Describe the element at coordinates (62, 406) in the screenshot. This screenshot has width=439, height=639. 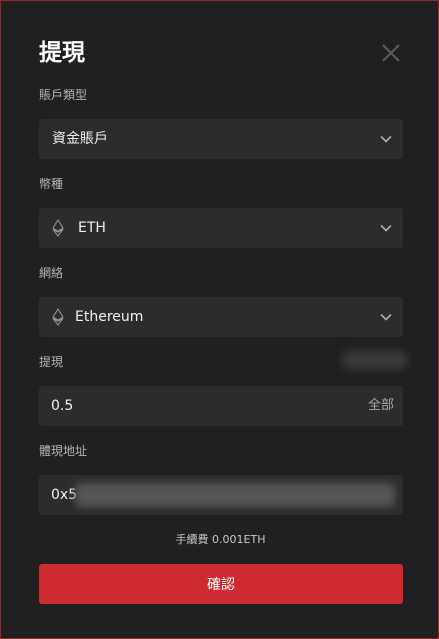
I see `amount-value: 0.5` at that location.